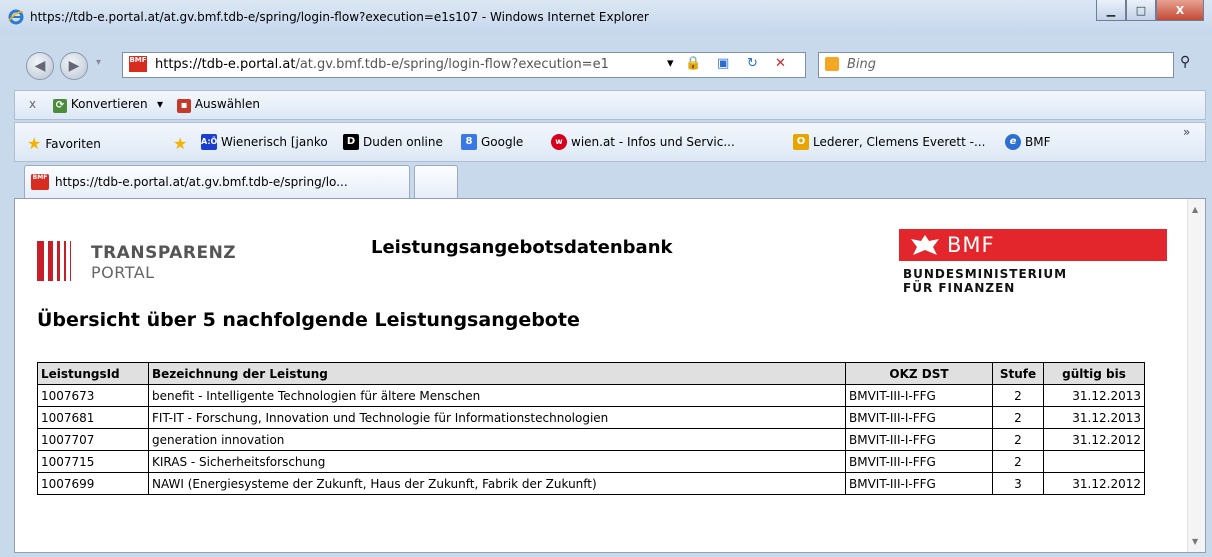 Image resolution: width=1212 pixels, height=557 pixels. Describe the element at coordinates (60, 106) in the screenshot. I see `convert-icon: ⟳` at that location.